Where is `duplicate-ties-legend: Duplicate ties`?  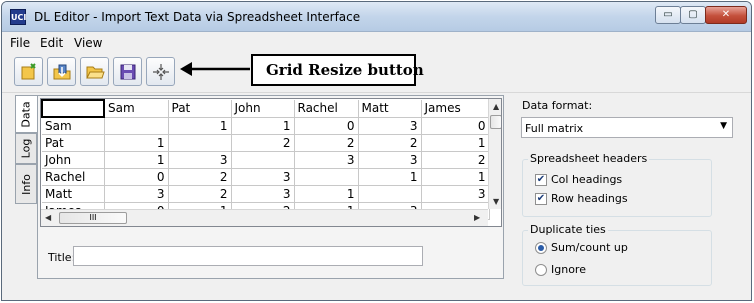
duplicate-ties-legend: Duplicate ties is located at coordinates (568, 229).